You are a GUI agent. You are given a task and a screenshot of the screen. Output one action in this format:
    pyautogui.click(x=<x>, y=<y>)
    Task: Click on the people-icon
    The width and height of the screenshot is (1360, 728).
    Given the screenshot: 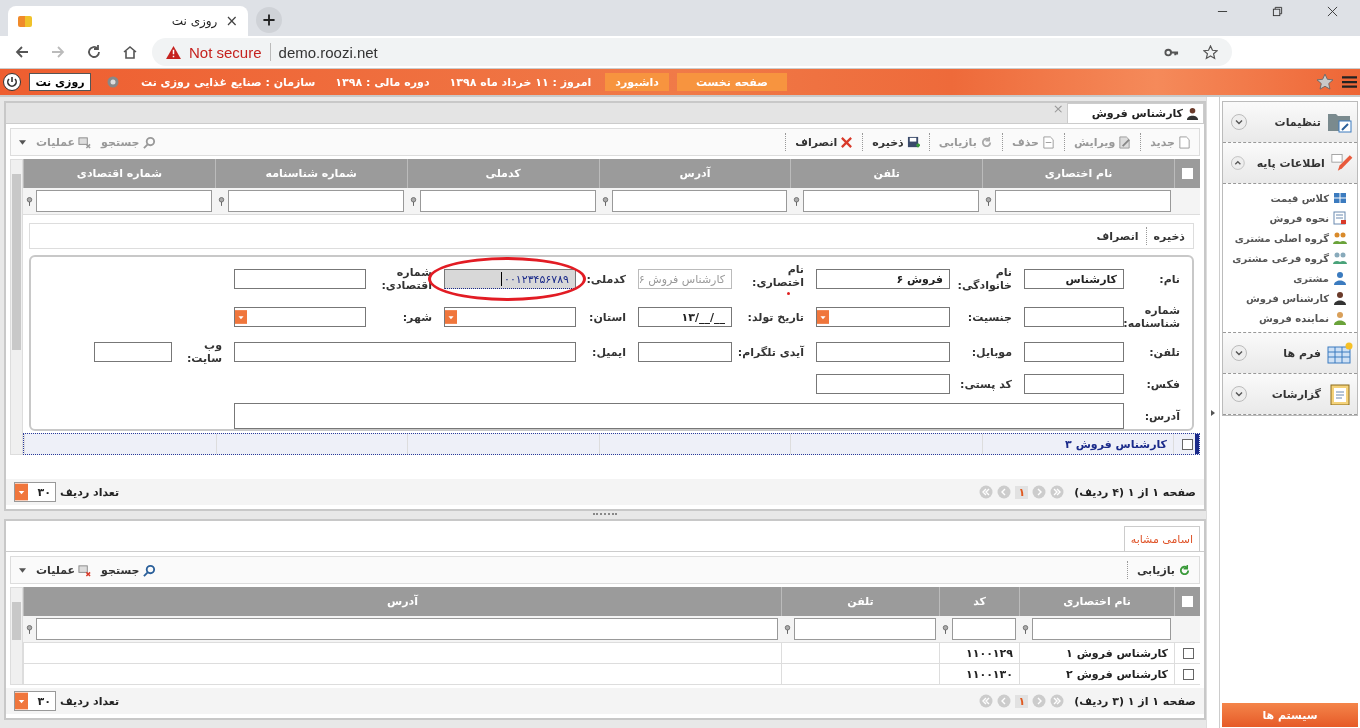 What is the action you would take?
    pyautogui.click(x=1340, y=258)
    